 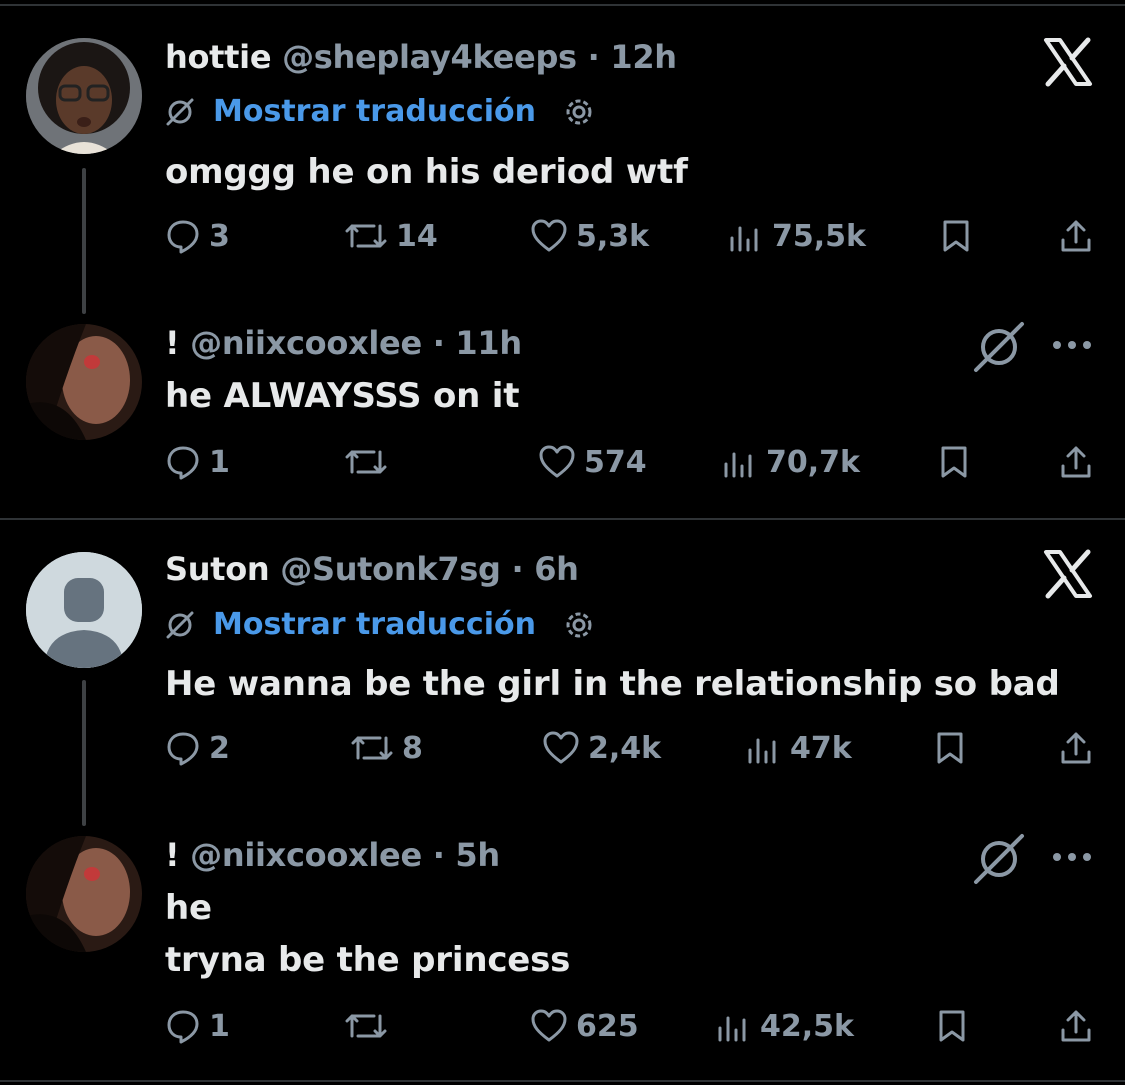 I want to click on timestamp: 12h, so click(x=643, y=57).